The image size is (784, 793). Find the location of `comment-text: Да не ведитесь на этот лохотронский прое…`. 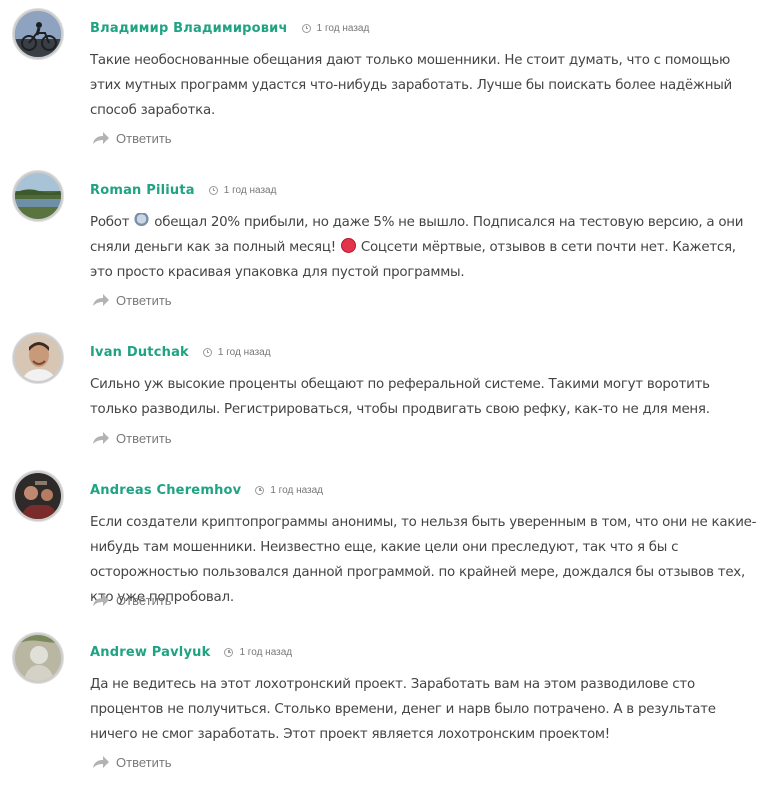

comment-text: Да не ведитесь на этот лохотронский прое… is located at coordinates (403, 709).